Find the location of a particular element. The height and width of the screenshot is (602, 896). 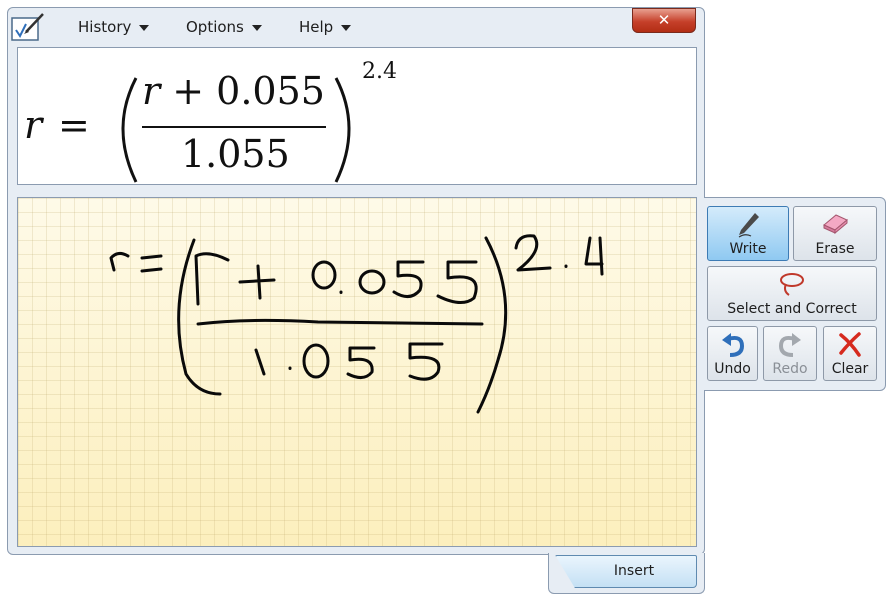

select-and-correct-label: Select and Correct is located at coordinates (792, 309).